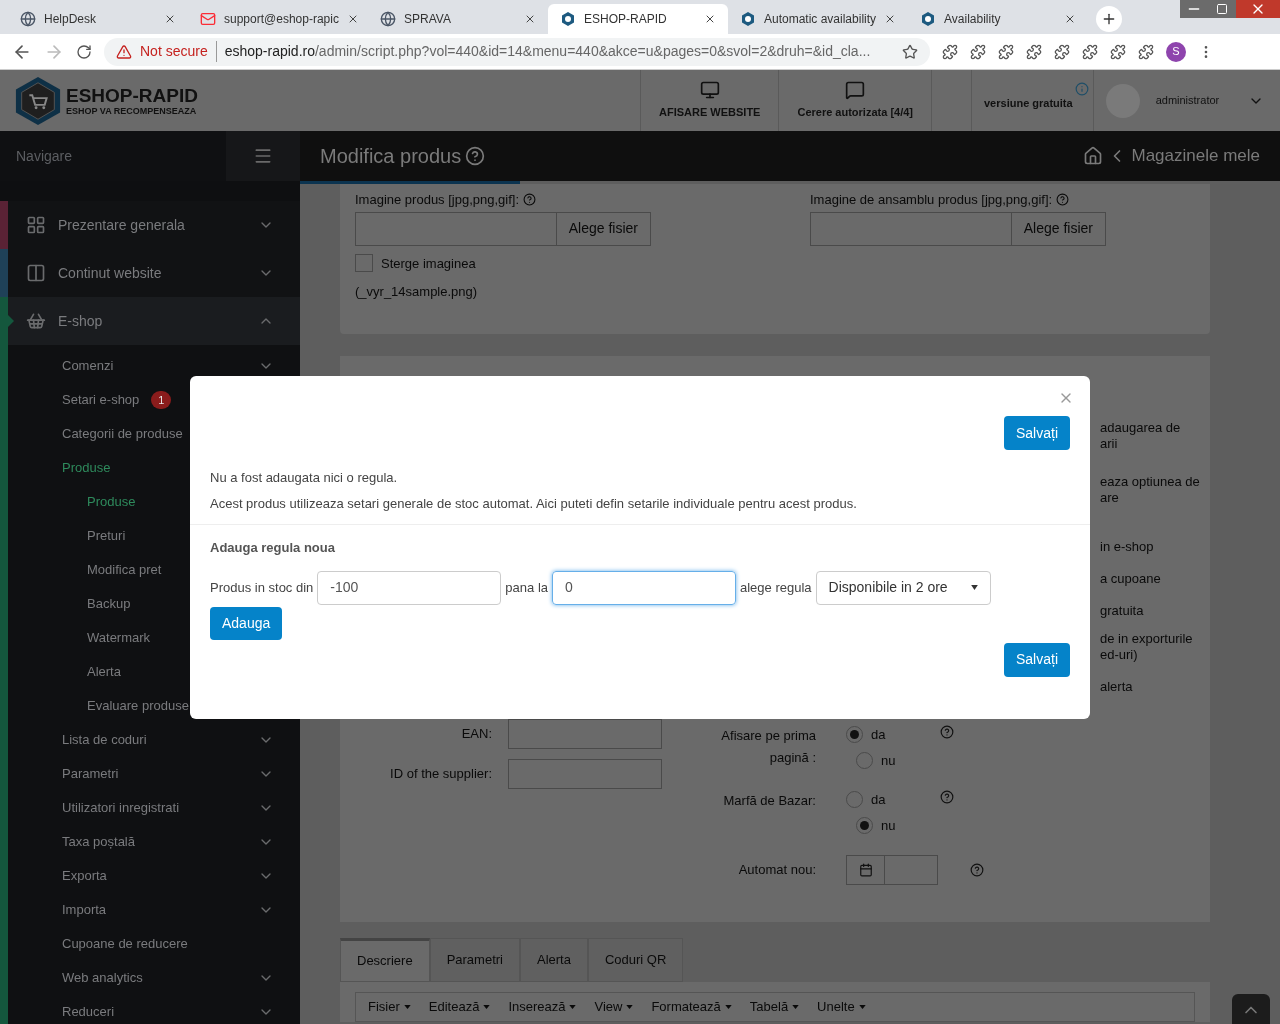 The width and height of the screenshot is (1280, 1024). Describe the element at coordinates (44, 156) in the screenshot. I see `navigation-heading: Navigare` at that location.